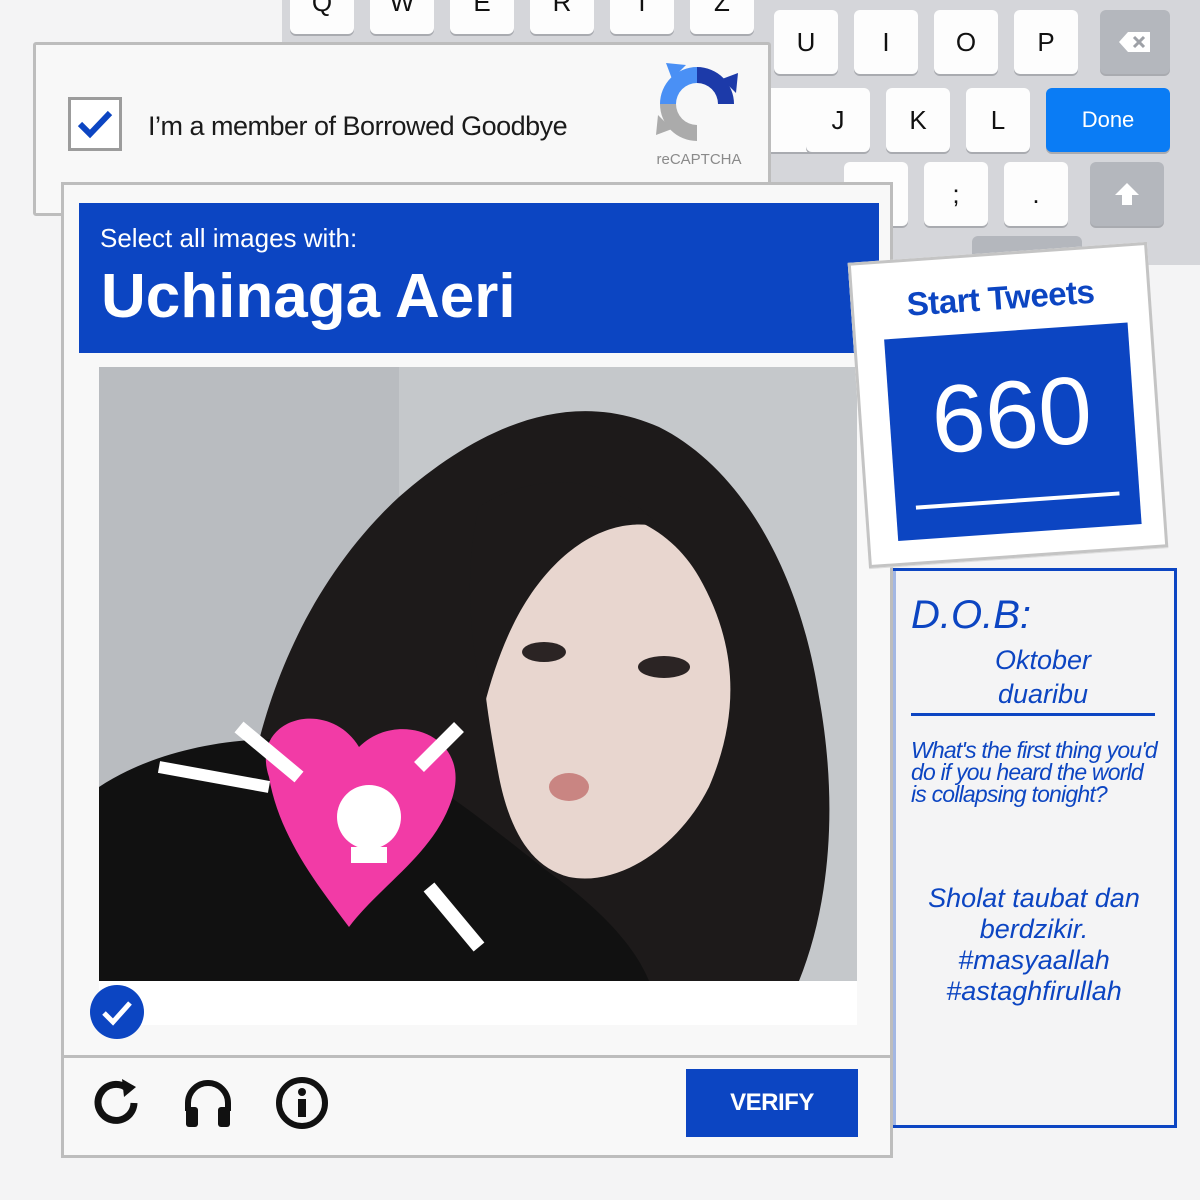 The width and height of the screenshot is (1200, 1200). I want to click on key-z: Z, so click(722, 17).